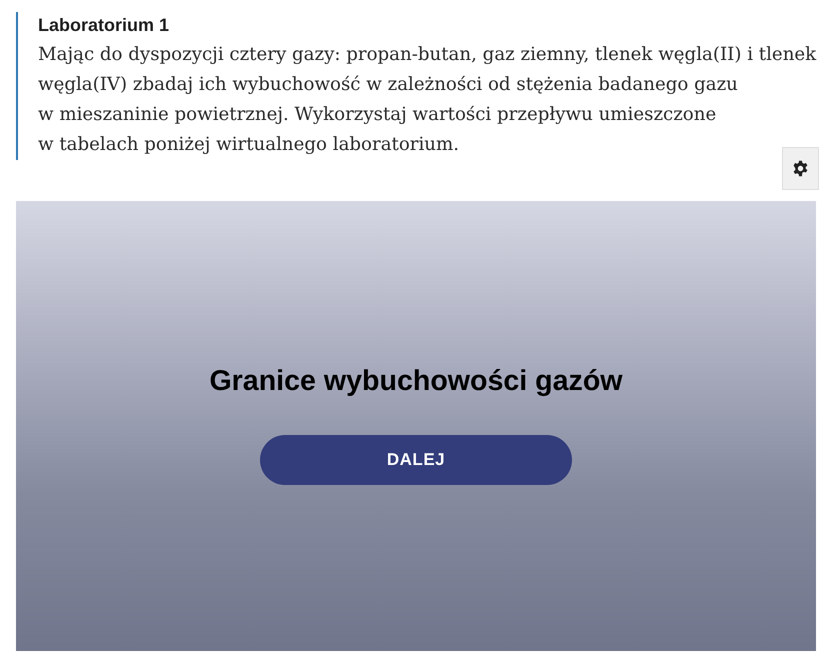 Image resolution: width=830 pixels, height=666 pixels. What do you see at coordinates (104, 25) in the screenshot?
I see `exercise-title: Laboratorium 1` at bounding box center [104, 25].